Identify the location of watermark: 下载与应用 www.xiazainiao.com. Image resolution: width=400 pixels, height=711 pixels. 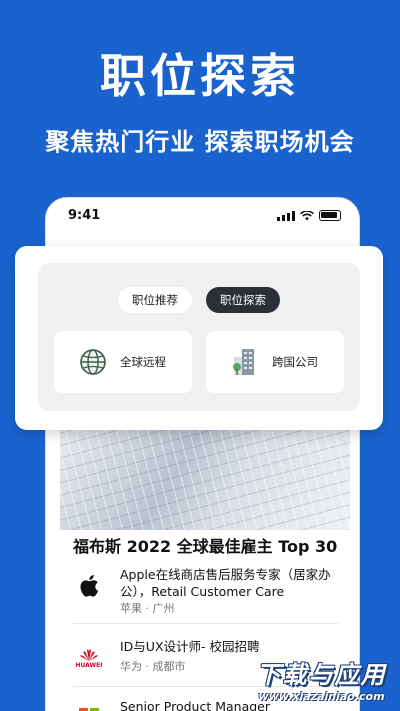
(321, 679).